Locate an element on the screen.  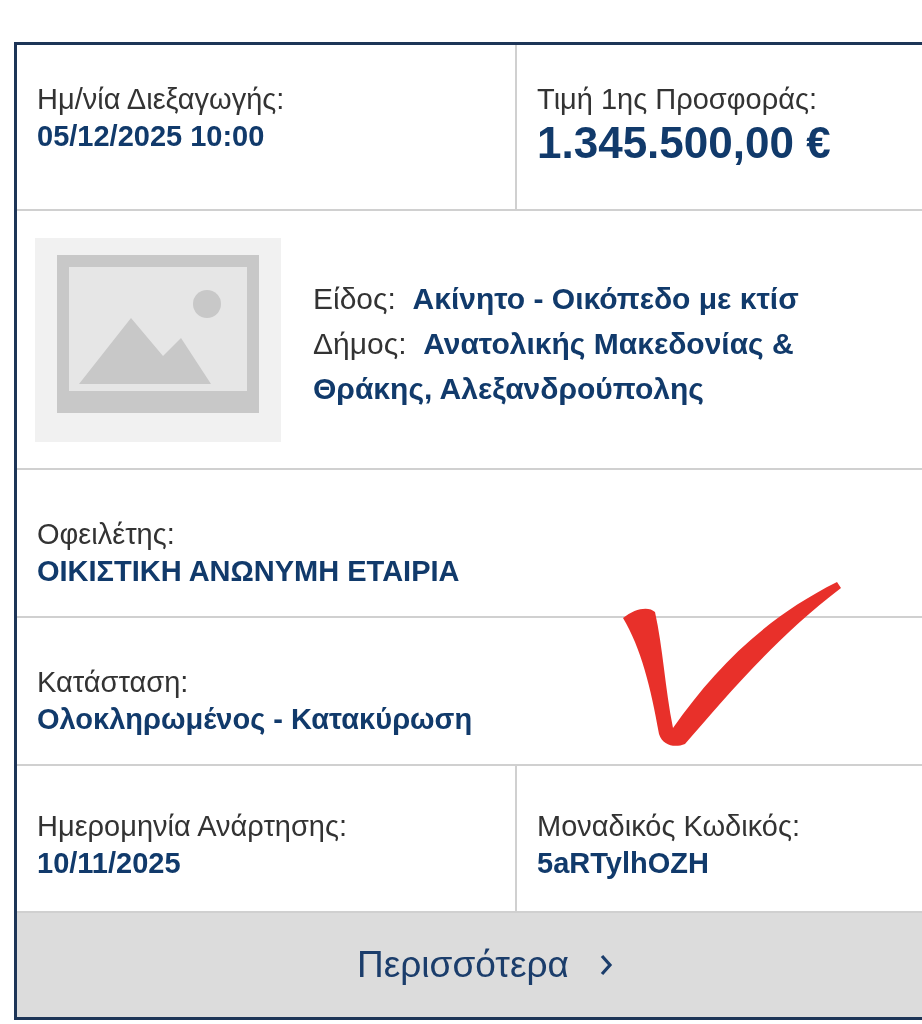
price-label: Τιμή 1ης Προσφοράς: is located at coordinates (677, 99).